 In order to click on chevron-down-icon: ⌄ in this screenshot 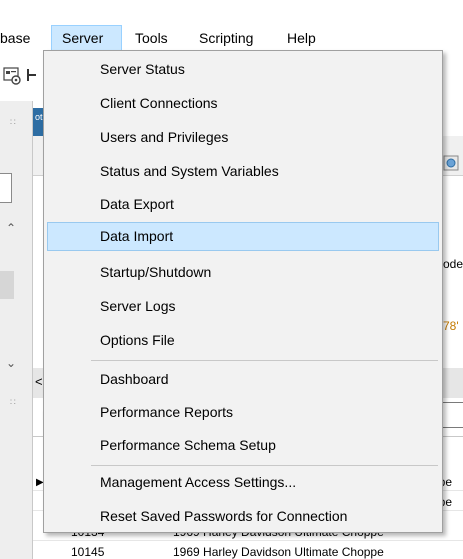, I will do `click(11, 363)`.